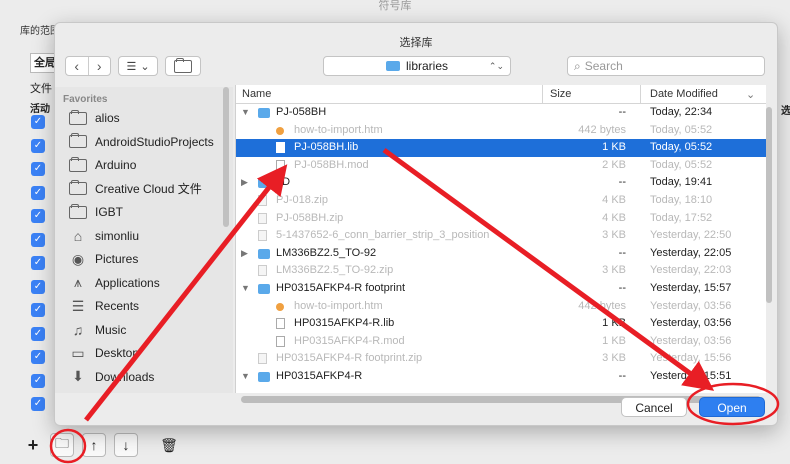  I want to click on file-date: Yesterday, 22:50, so click(691, 235).